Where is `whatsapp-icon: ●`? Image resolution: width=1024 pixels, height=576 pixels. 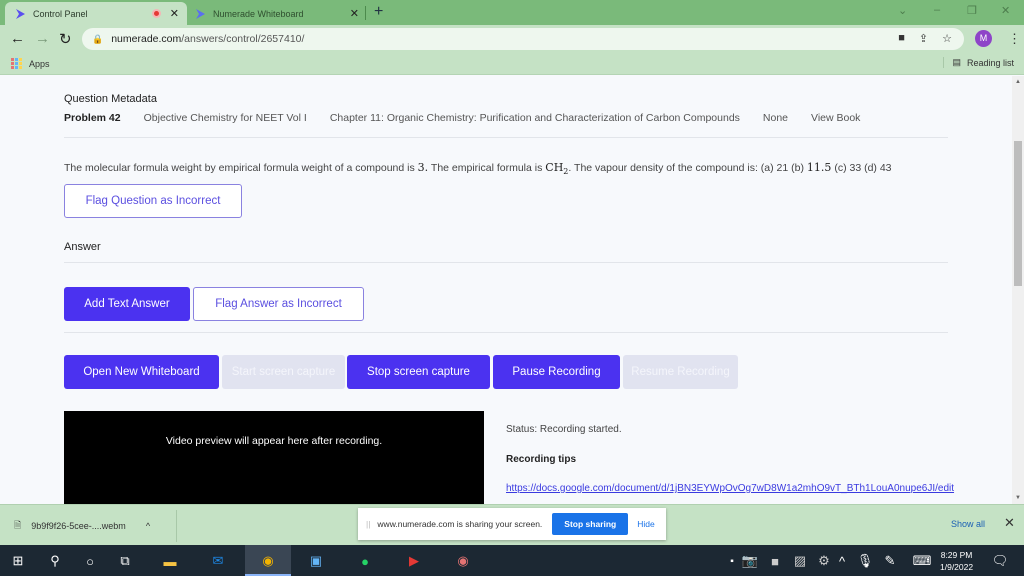
whatsapp-icon: ● is located at coordinates (365, 561).